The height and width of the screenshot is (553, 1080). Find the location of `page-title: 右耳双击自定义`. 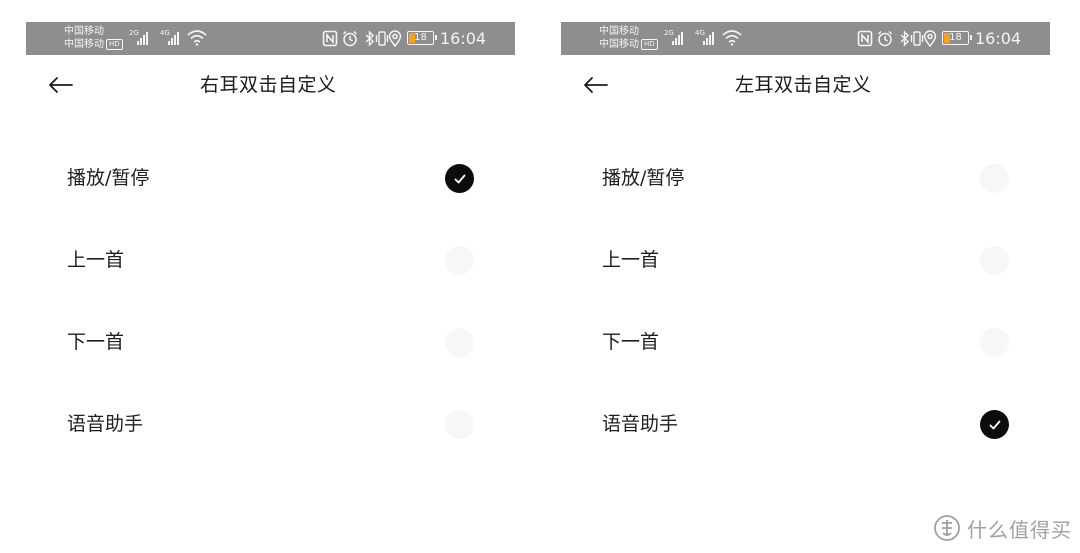

page-title: 右耳双击自定义 is located at coordinates (268, 85).